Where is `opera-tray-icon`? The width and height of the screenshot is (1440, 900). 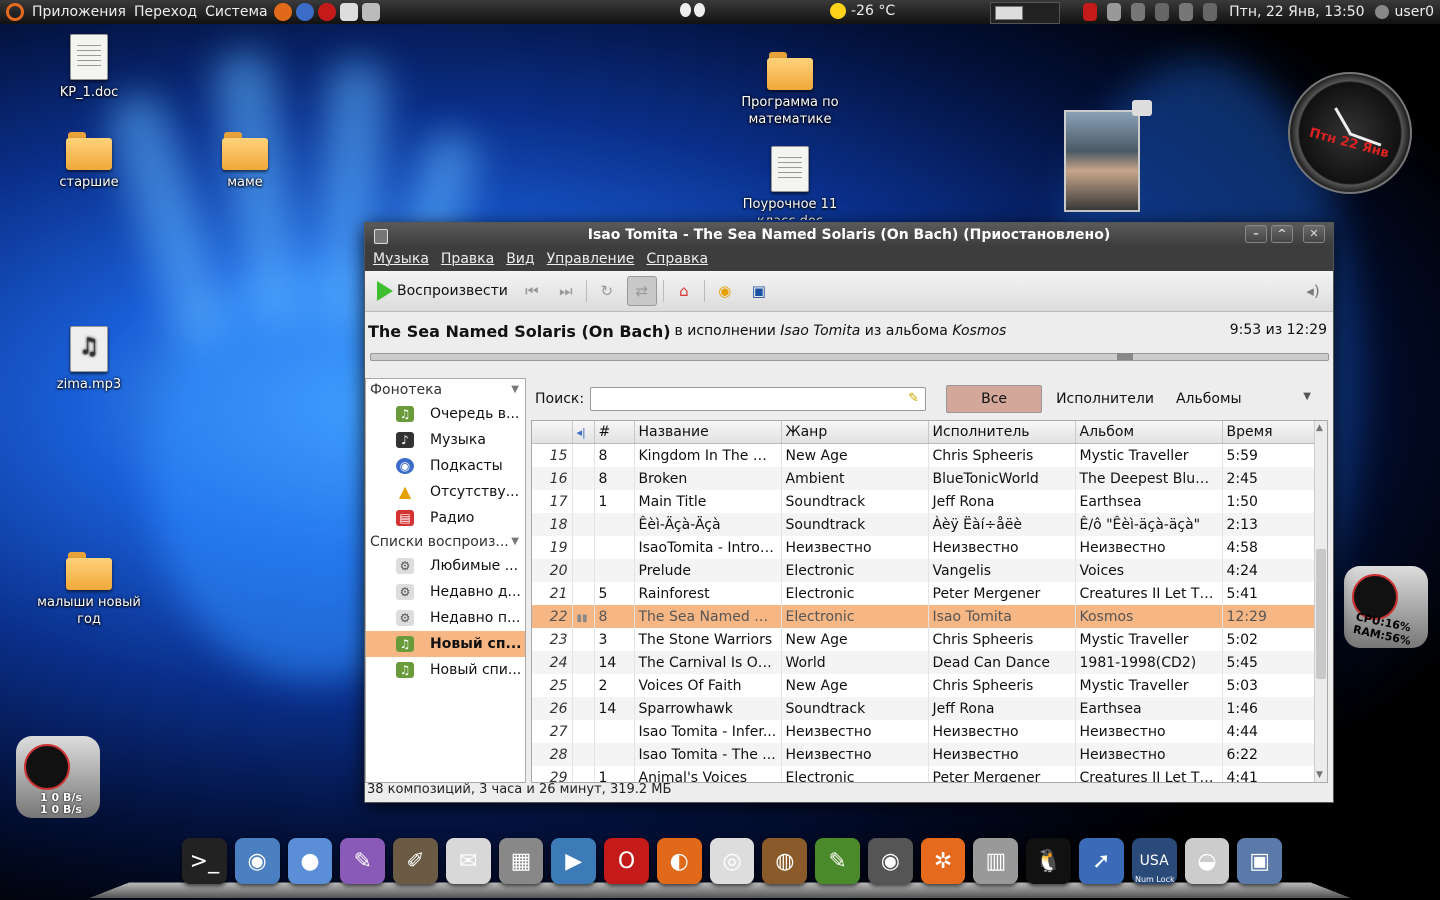
opera-tray-icon is located at coordinates (1090, 12).